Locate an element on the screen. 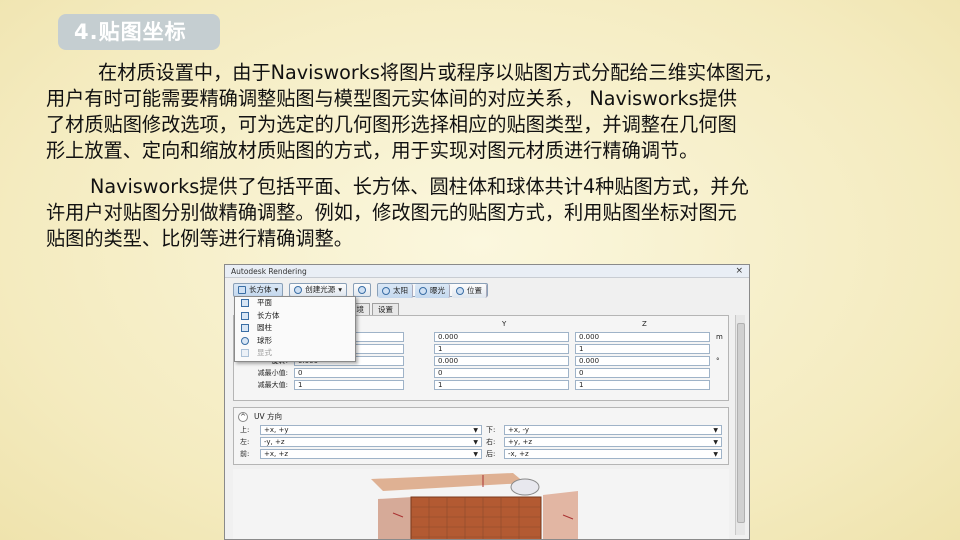  paragraph-2-line-3: 贴图的类型、比例等进行精确调整。 is located at coordinates (199, 238).